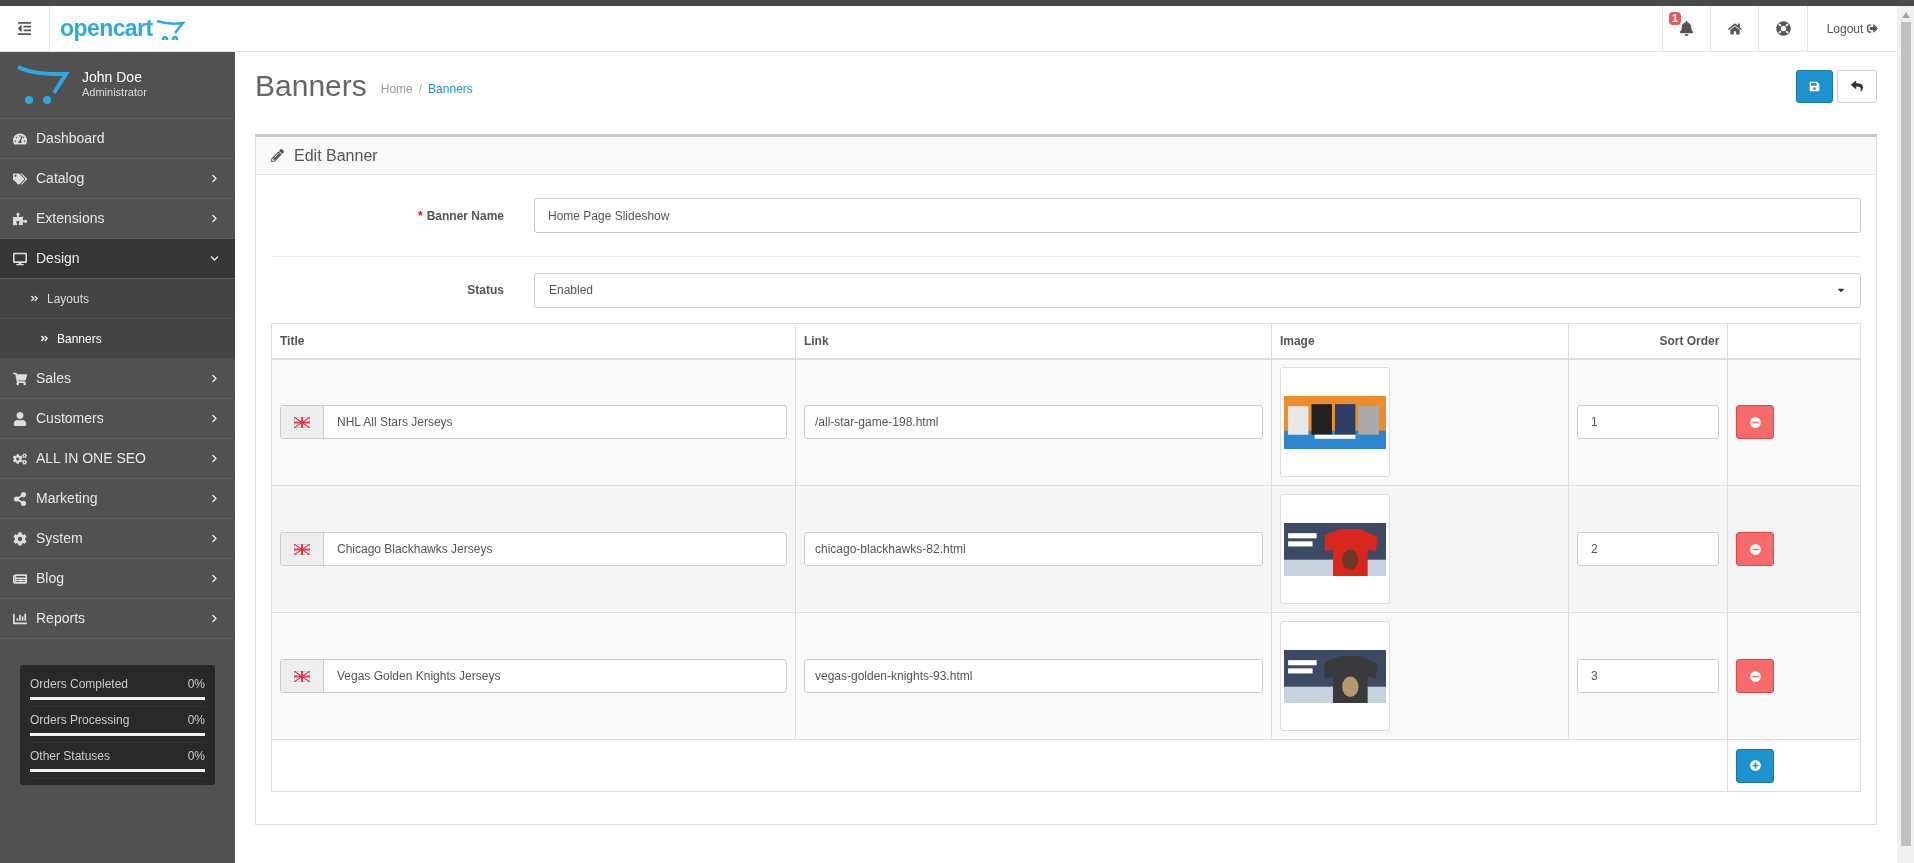  Describe the element at coordinates (20, 138) in the screenshot. I see `dashboard-icon` at that location.